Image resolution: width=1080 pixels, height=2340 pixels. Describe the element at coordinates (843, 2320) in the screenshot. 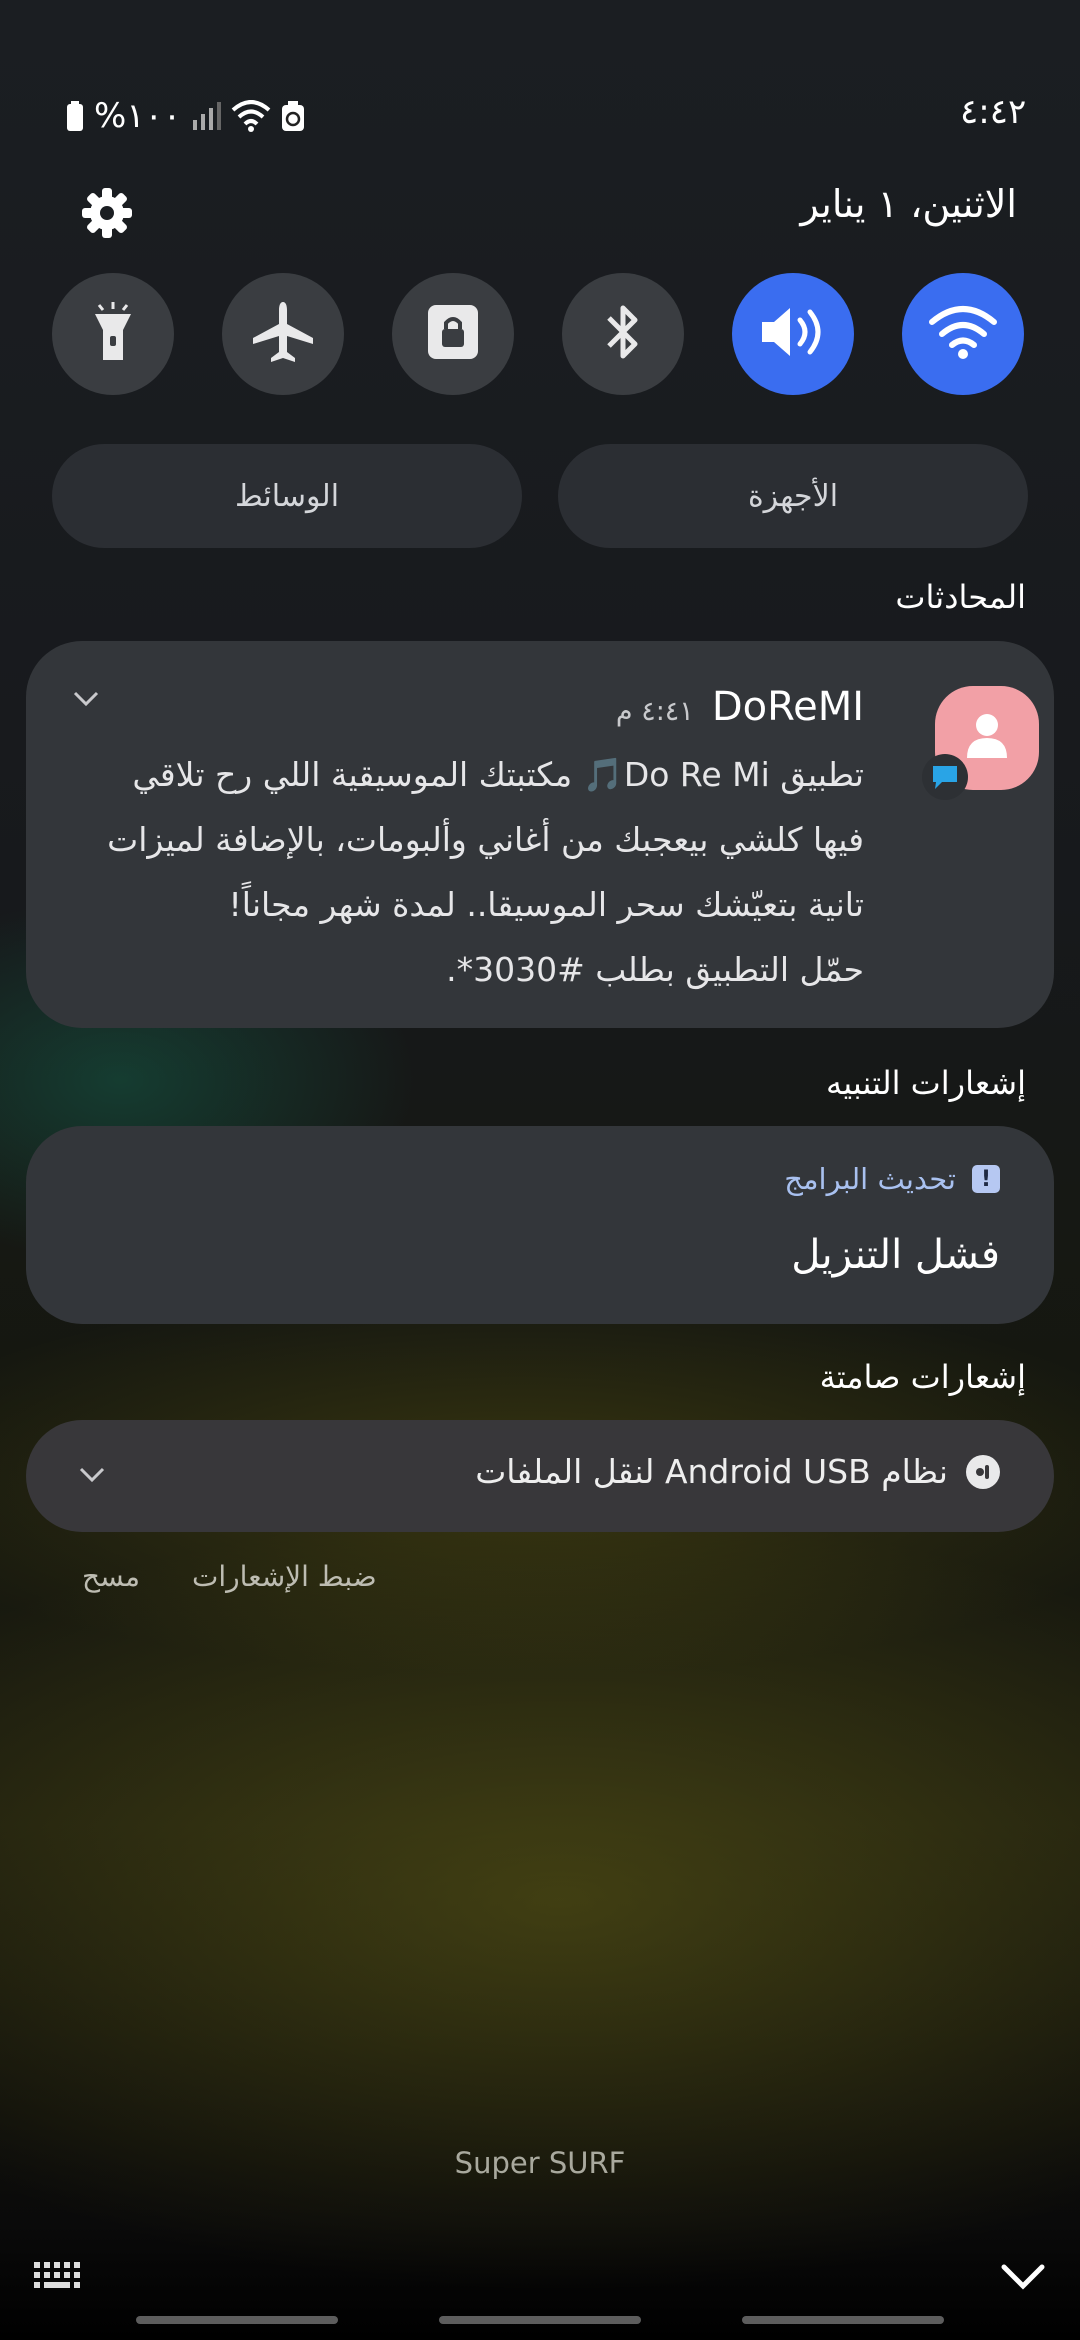

I see `nav-back-handle` at that location.